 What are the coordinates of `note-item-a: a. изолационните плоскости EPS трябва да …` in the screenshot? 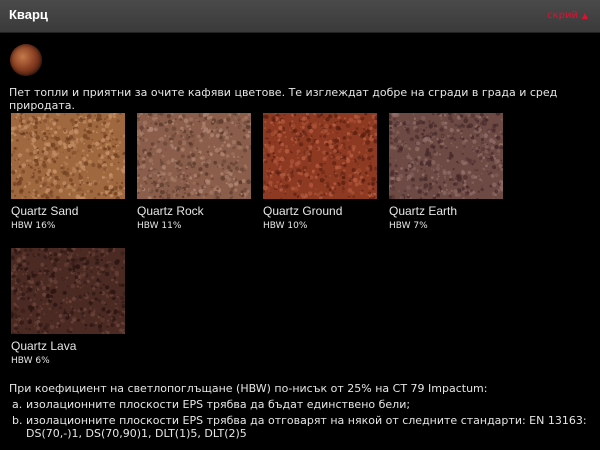 It's located at (299, 404).